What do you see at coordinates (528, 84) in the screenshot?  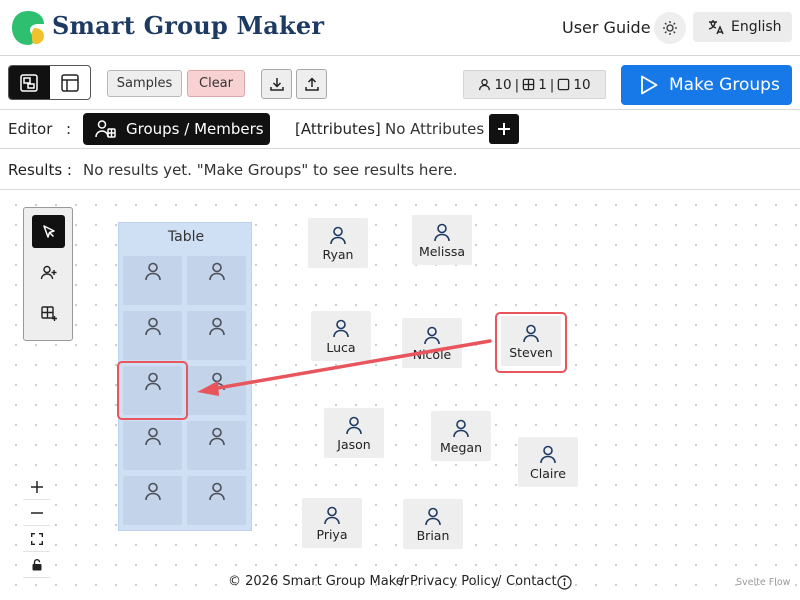 I see `grid-icon` at bounding box center [528, 84].